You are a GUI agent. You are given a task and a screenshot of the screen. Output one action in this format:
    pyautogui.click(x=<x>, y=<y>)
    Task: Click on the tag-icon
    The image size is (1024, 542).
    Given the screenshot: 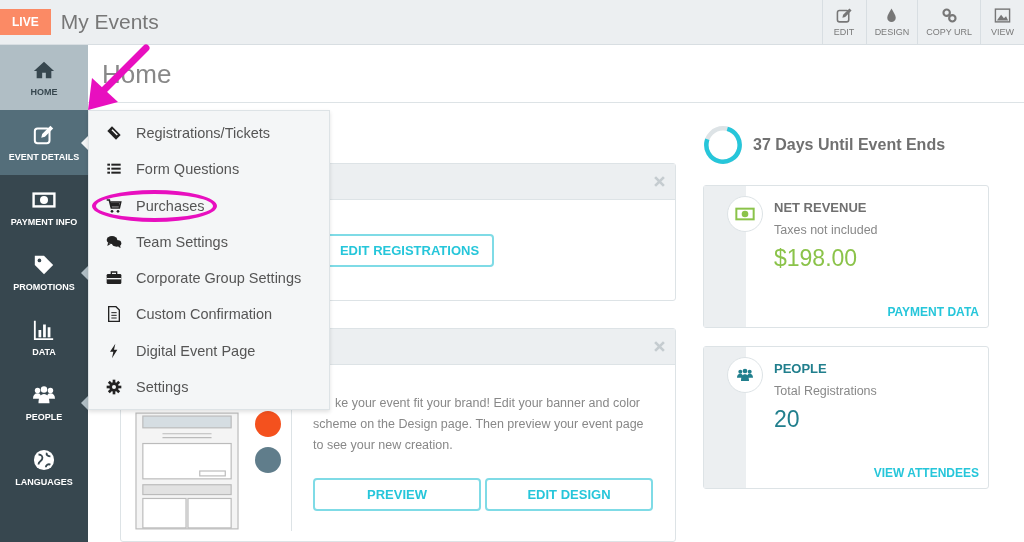 What is the action you would take?
    pyautogui.click(x=44, y=264)
    